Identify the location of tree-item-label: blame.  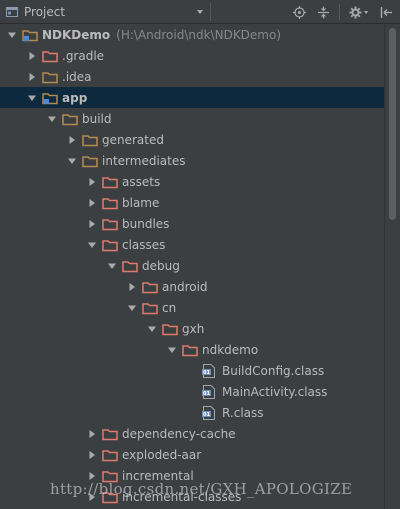
(141, 202).